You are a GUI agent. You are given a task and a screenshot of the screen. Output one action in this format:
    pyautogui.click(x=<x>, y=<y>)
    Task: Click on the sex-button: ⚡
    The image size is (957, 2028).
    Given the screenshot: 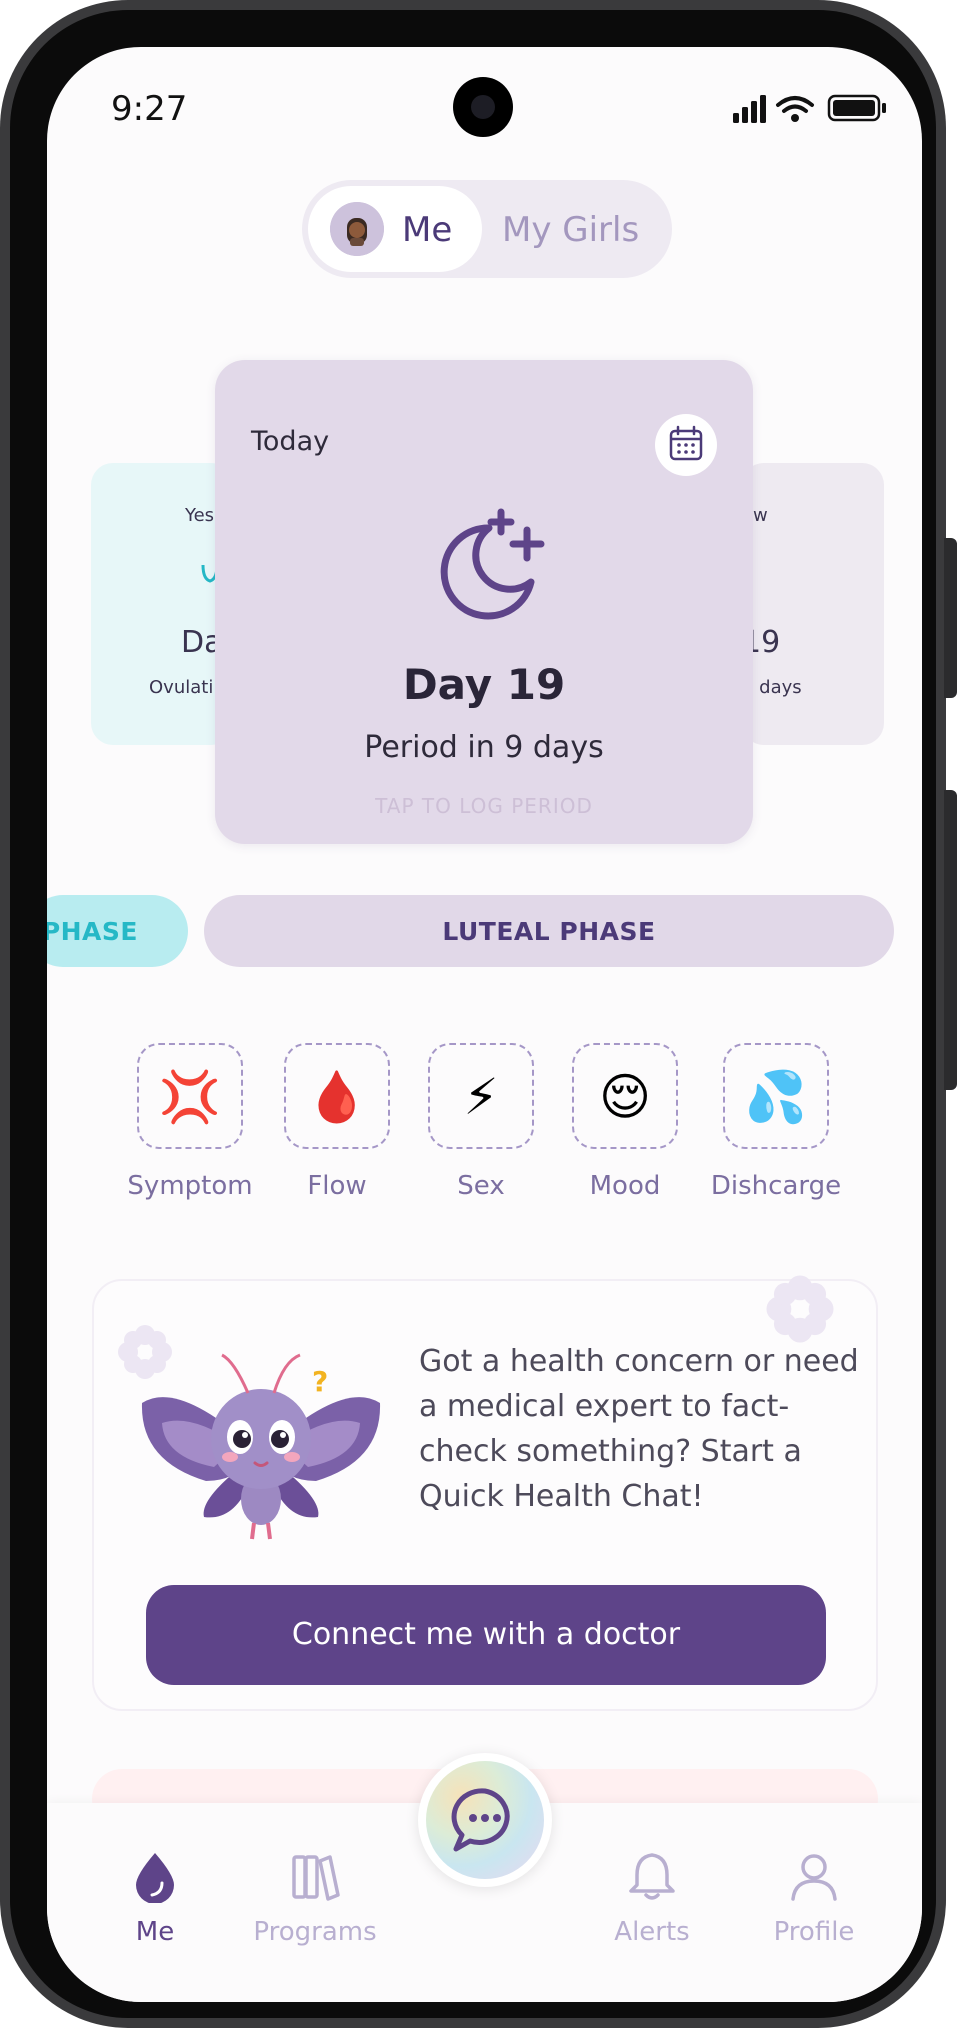 What is the action you would take?
    pyautogui.click(x=481, y=1096)
    